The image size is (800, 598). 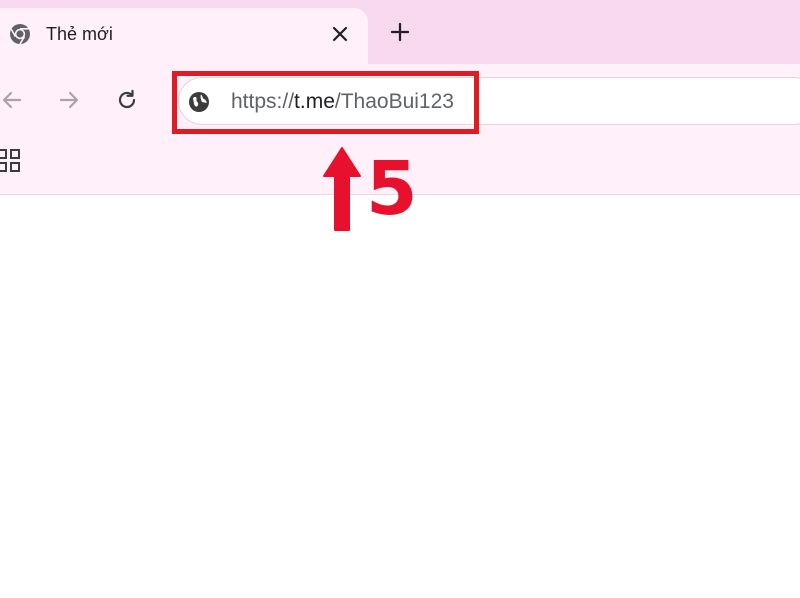 I want to click on url-host: t.me, so click(x=314, y=101).